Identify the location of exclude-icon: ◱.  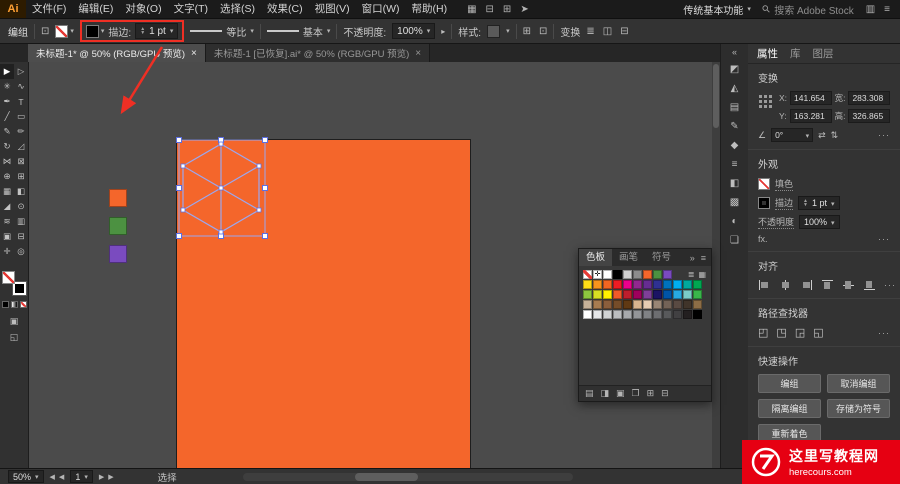
(818, 332).